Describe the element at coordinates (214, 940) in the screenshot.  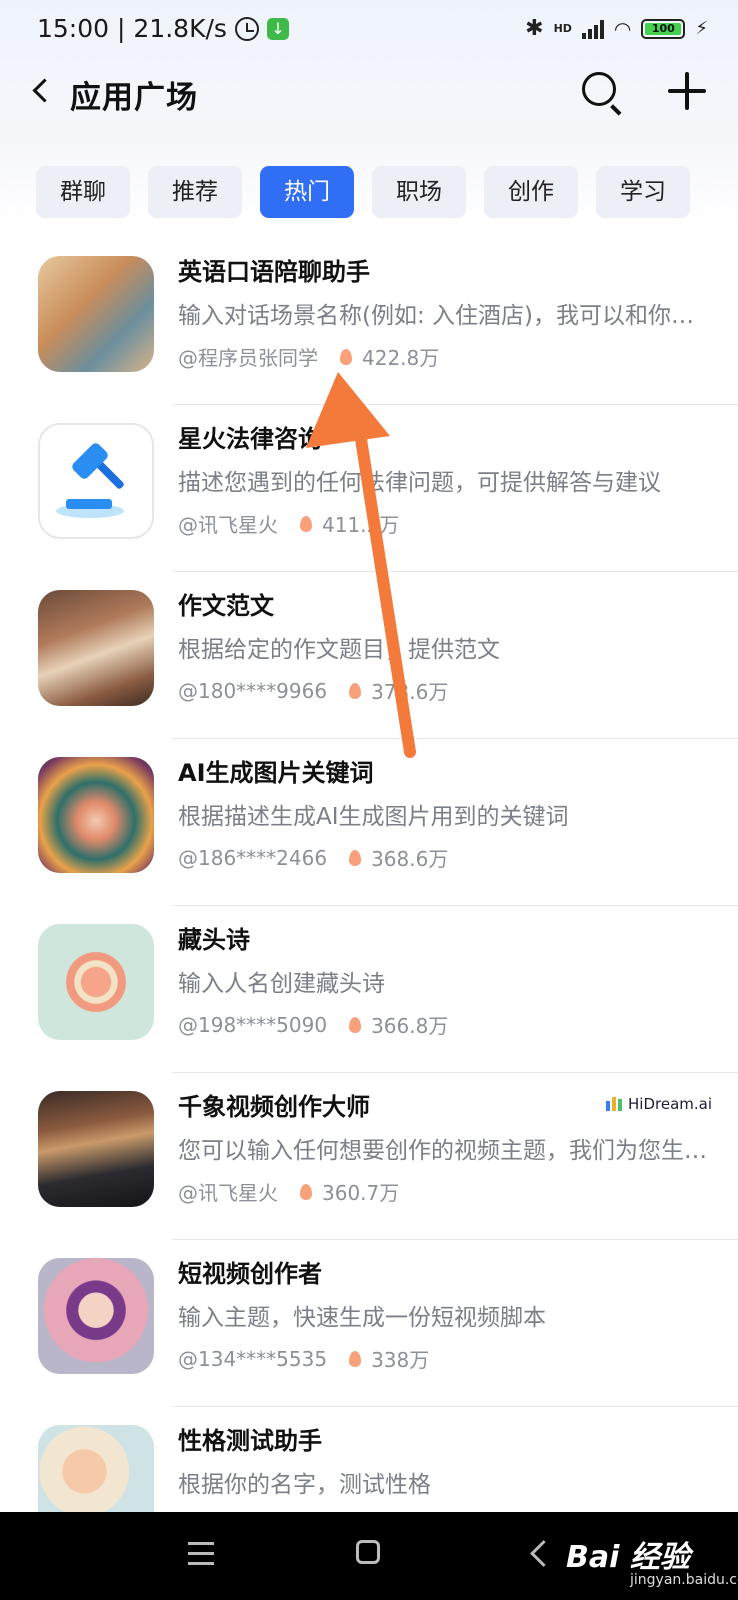
I see `app-title: 藏头诗` at that location.